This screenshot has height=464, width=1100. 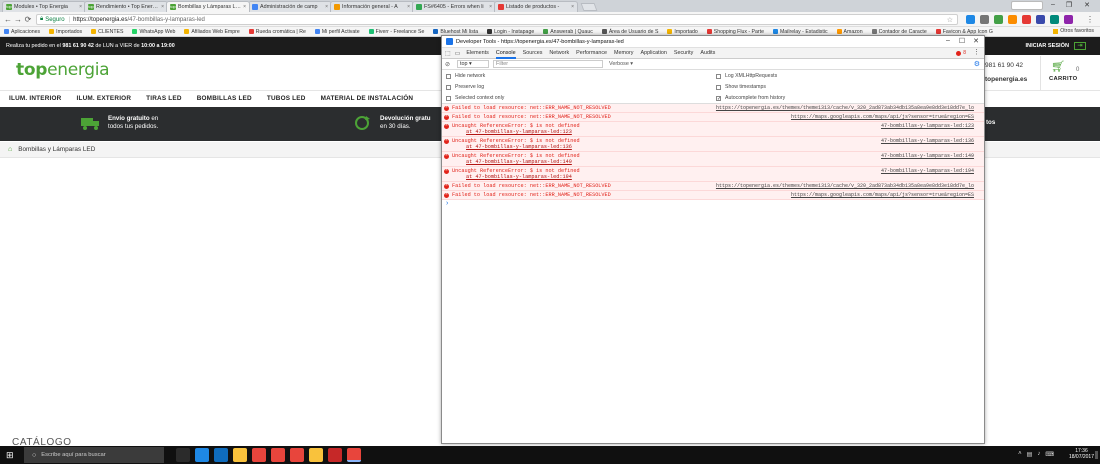 I want to click on folder-icon, so click(x=316, y=455).